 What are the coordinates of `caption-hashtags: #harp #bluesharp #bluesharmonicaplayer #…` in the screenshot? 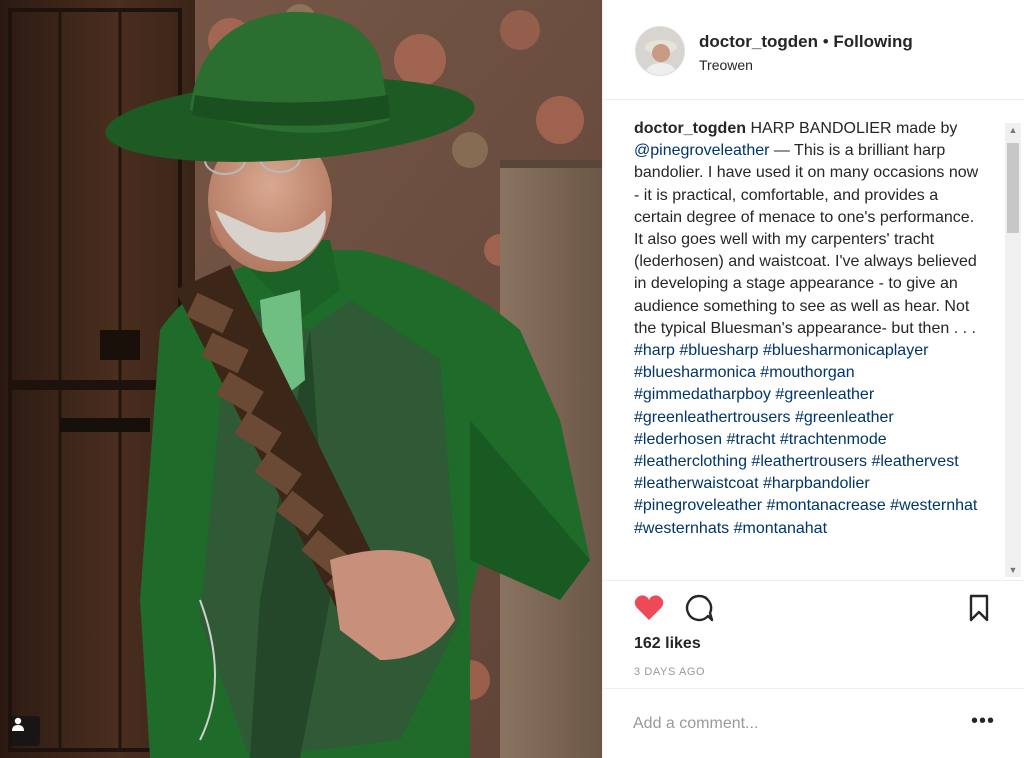 It's located at (805, 439).